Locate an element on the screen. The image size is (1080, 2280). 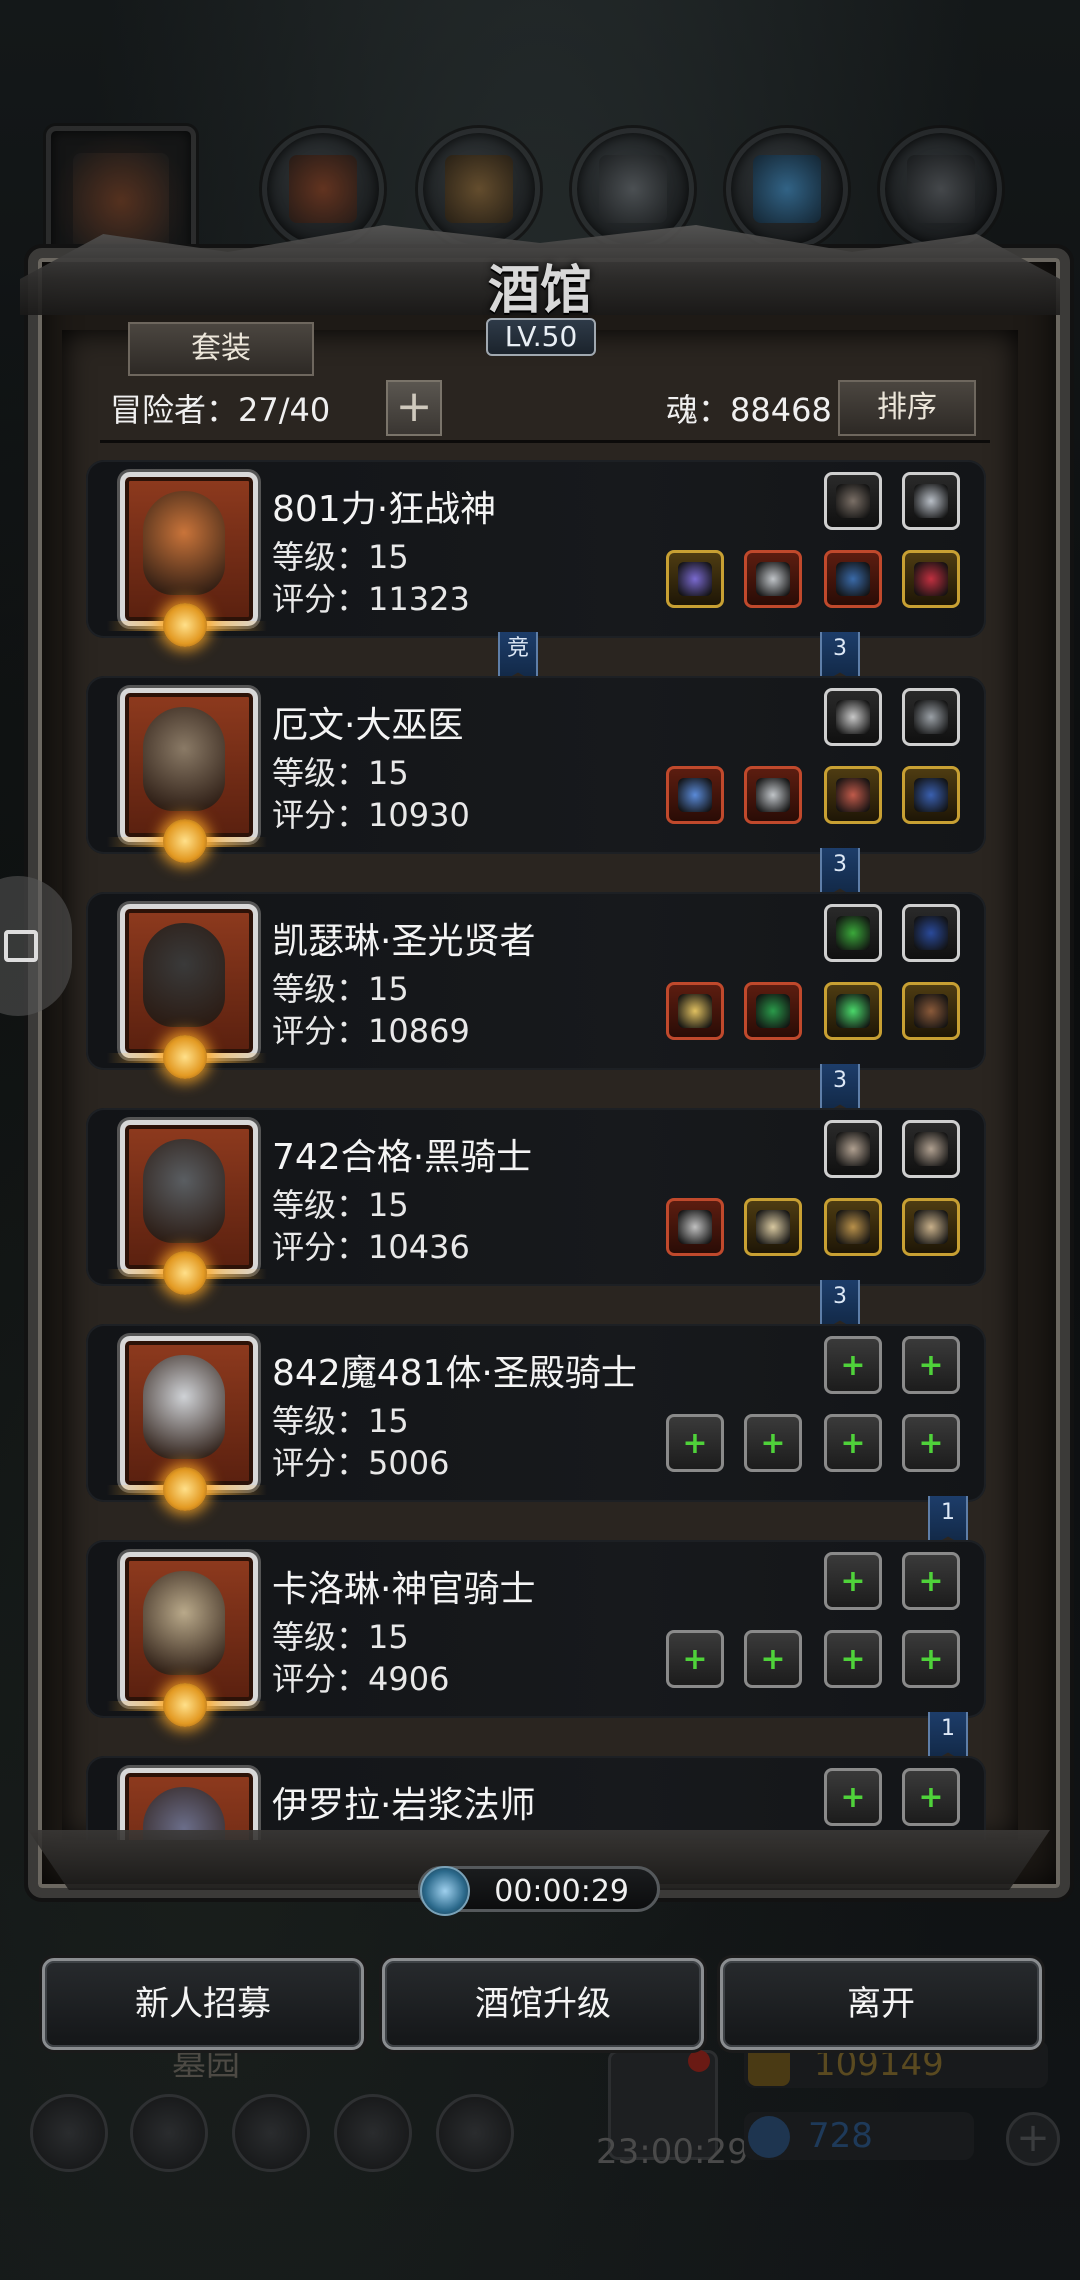
header-divider is located at coordinates (545, 441).